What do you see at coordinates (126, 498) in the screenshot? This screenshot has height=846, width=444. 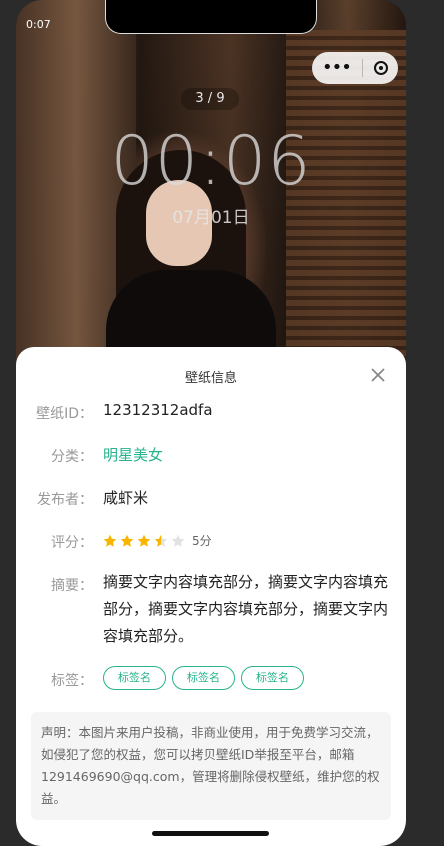 I see `publisher-value: 咸虾米` at bounding box center [126, 498].